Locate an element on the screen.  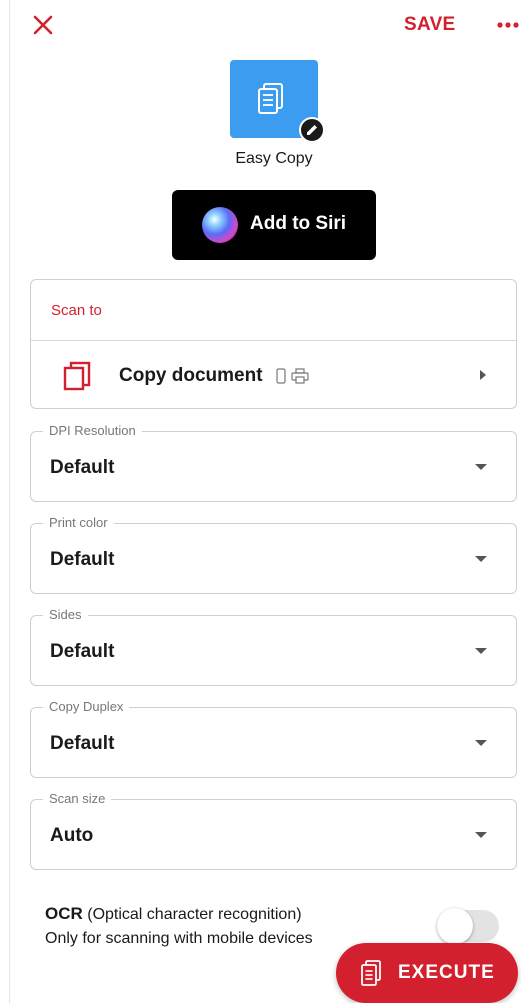
copy-duplex-select: Copy Duplex Default is located at coordinates (273, 738).